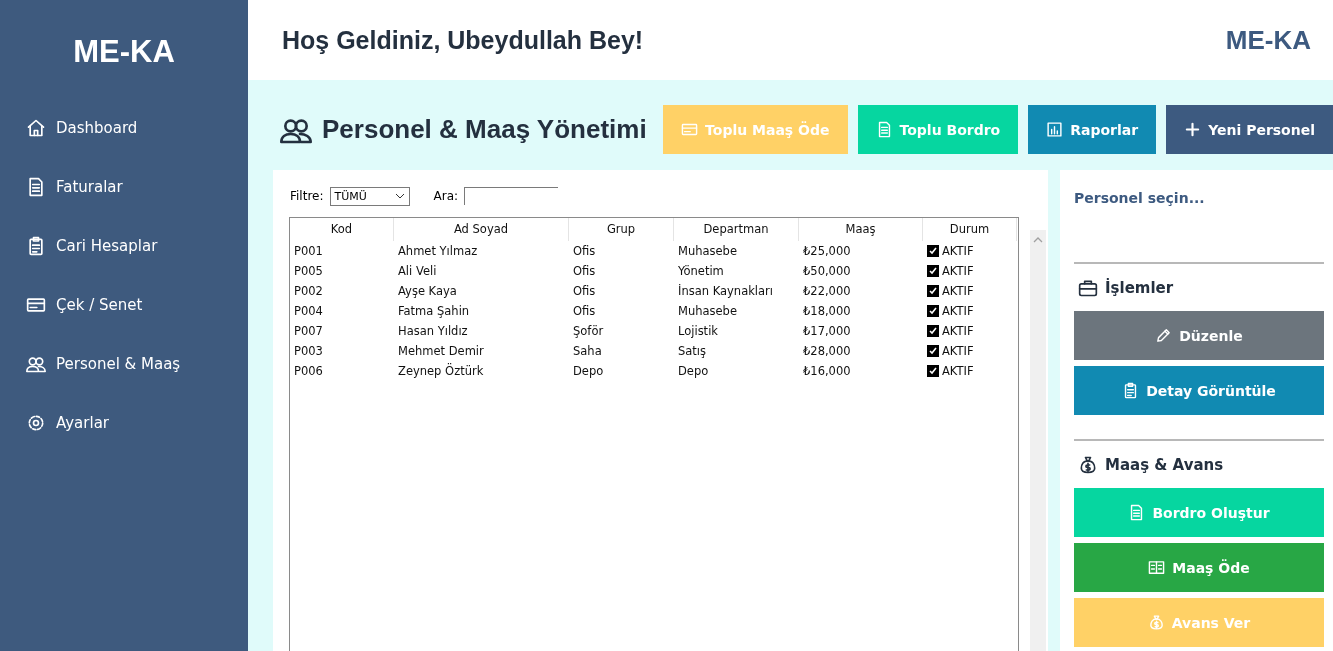 This screenshot has height=651, width=1333. I want to click on sidebar-item: Faturalar, so click(124, 186).